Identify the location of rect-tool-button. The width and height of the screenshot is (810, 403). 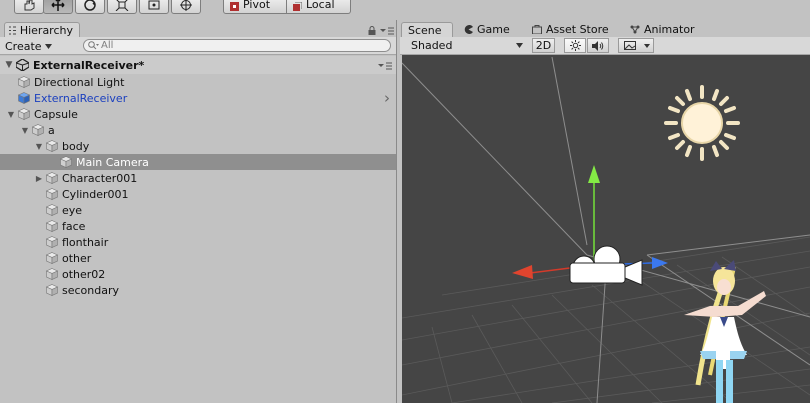
(154, 7).